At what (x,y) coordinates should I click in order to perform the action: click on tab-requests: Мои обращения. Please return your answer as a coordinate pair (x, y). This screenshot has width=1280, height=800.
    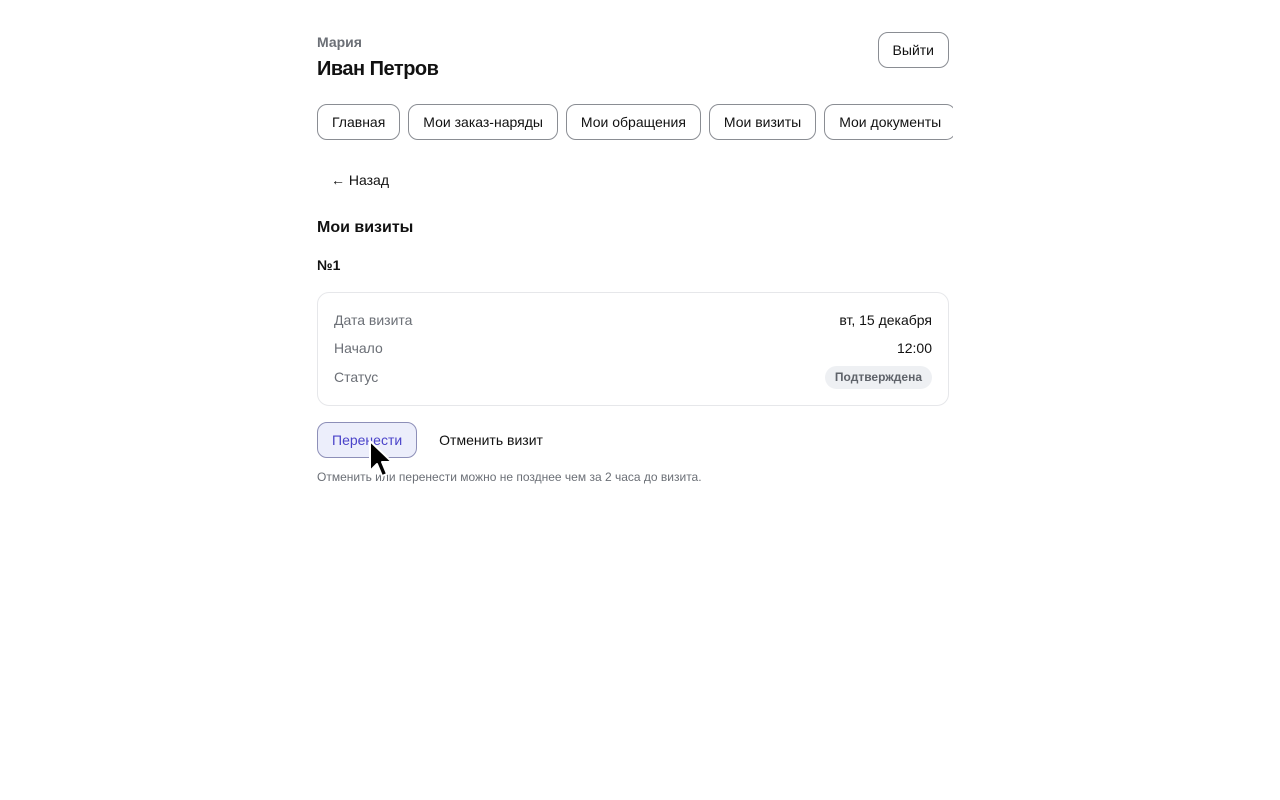
    Looking at the image, I should click on (633, 122).